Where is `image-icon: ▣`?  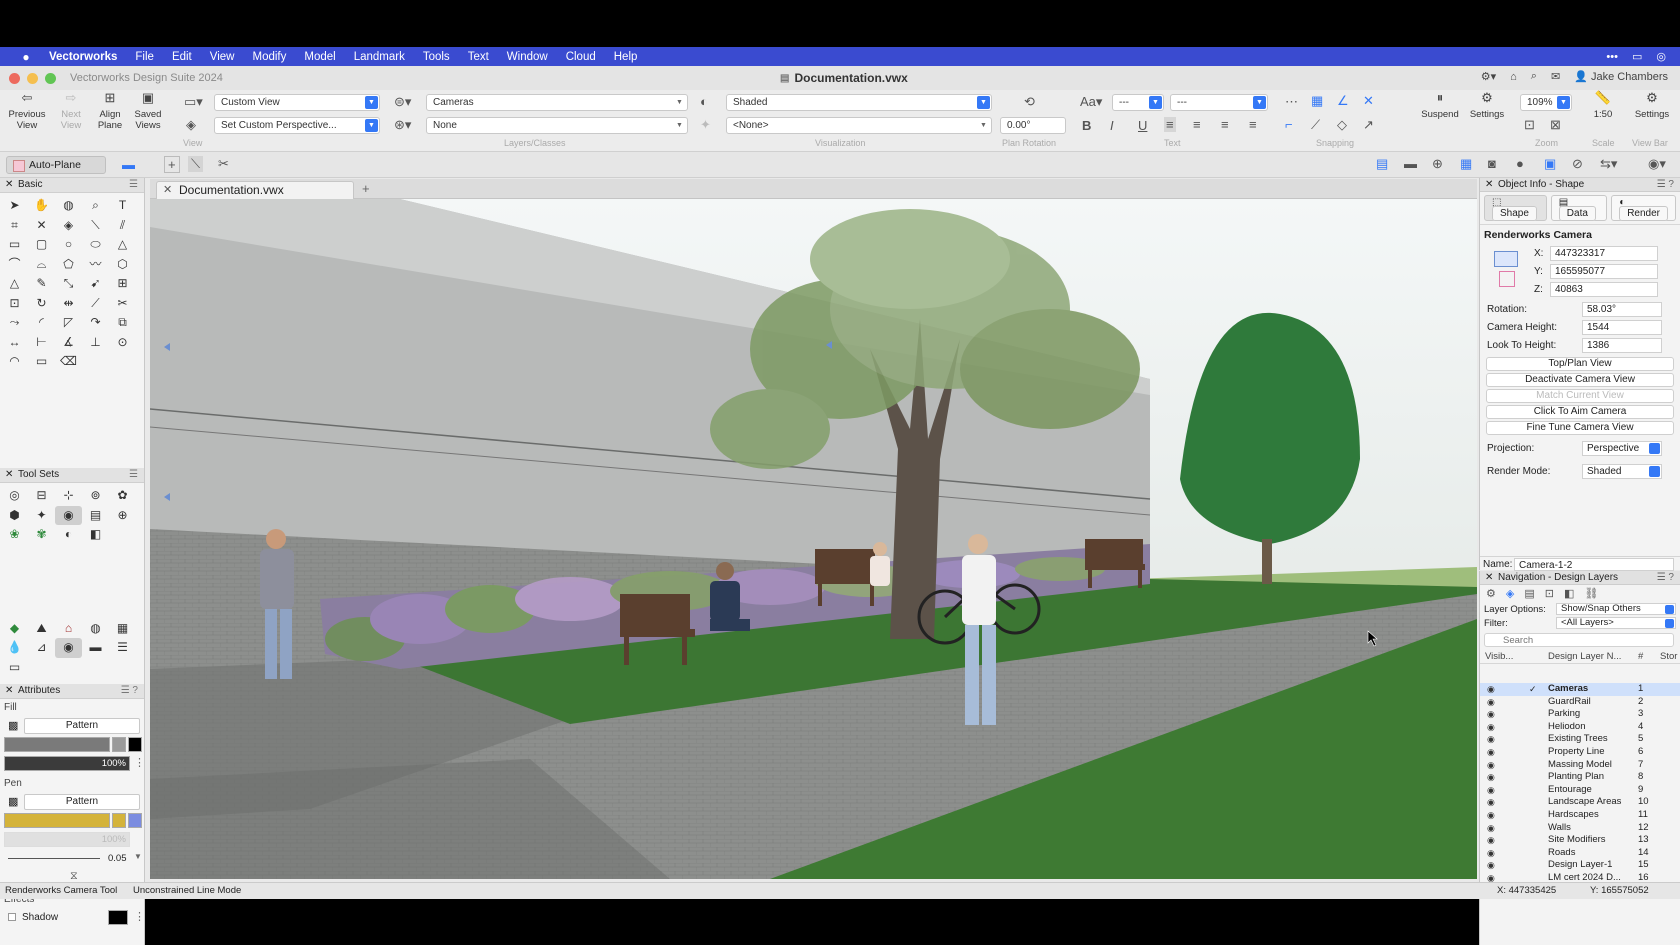
image-icon: ▣ is located at coordinates (1550, 164).